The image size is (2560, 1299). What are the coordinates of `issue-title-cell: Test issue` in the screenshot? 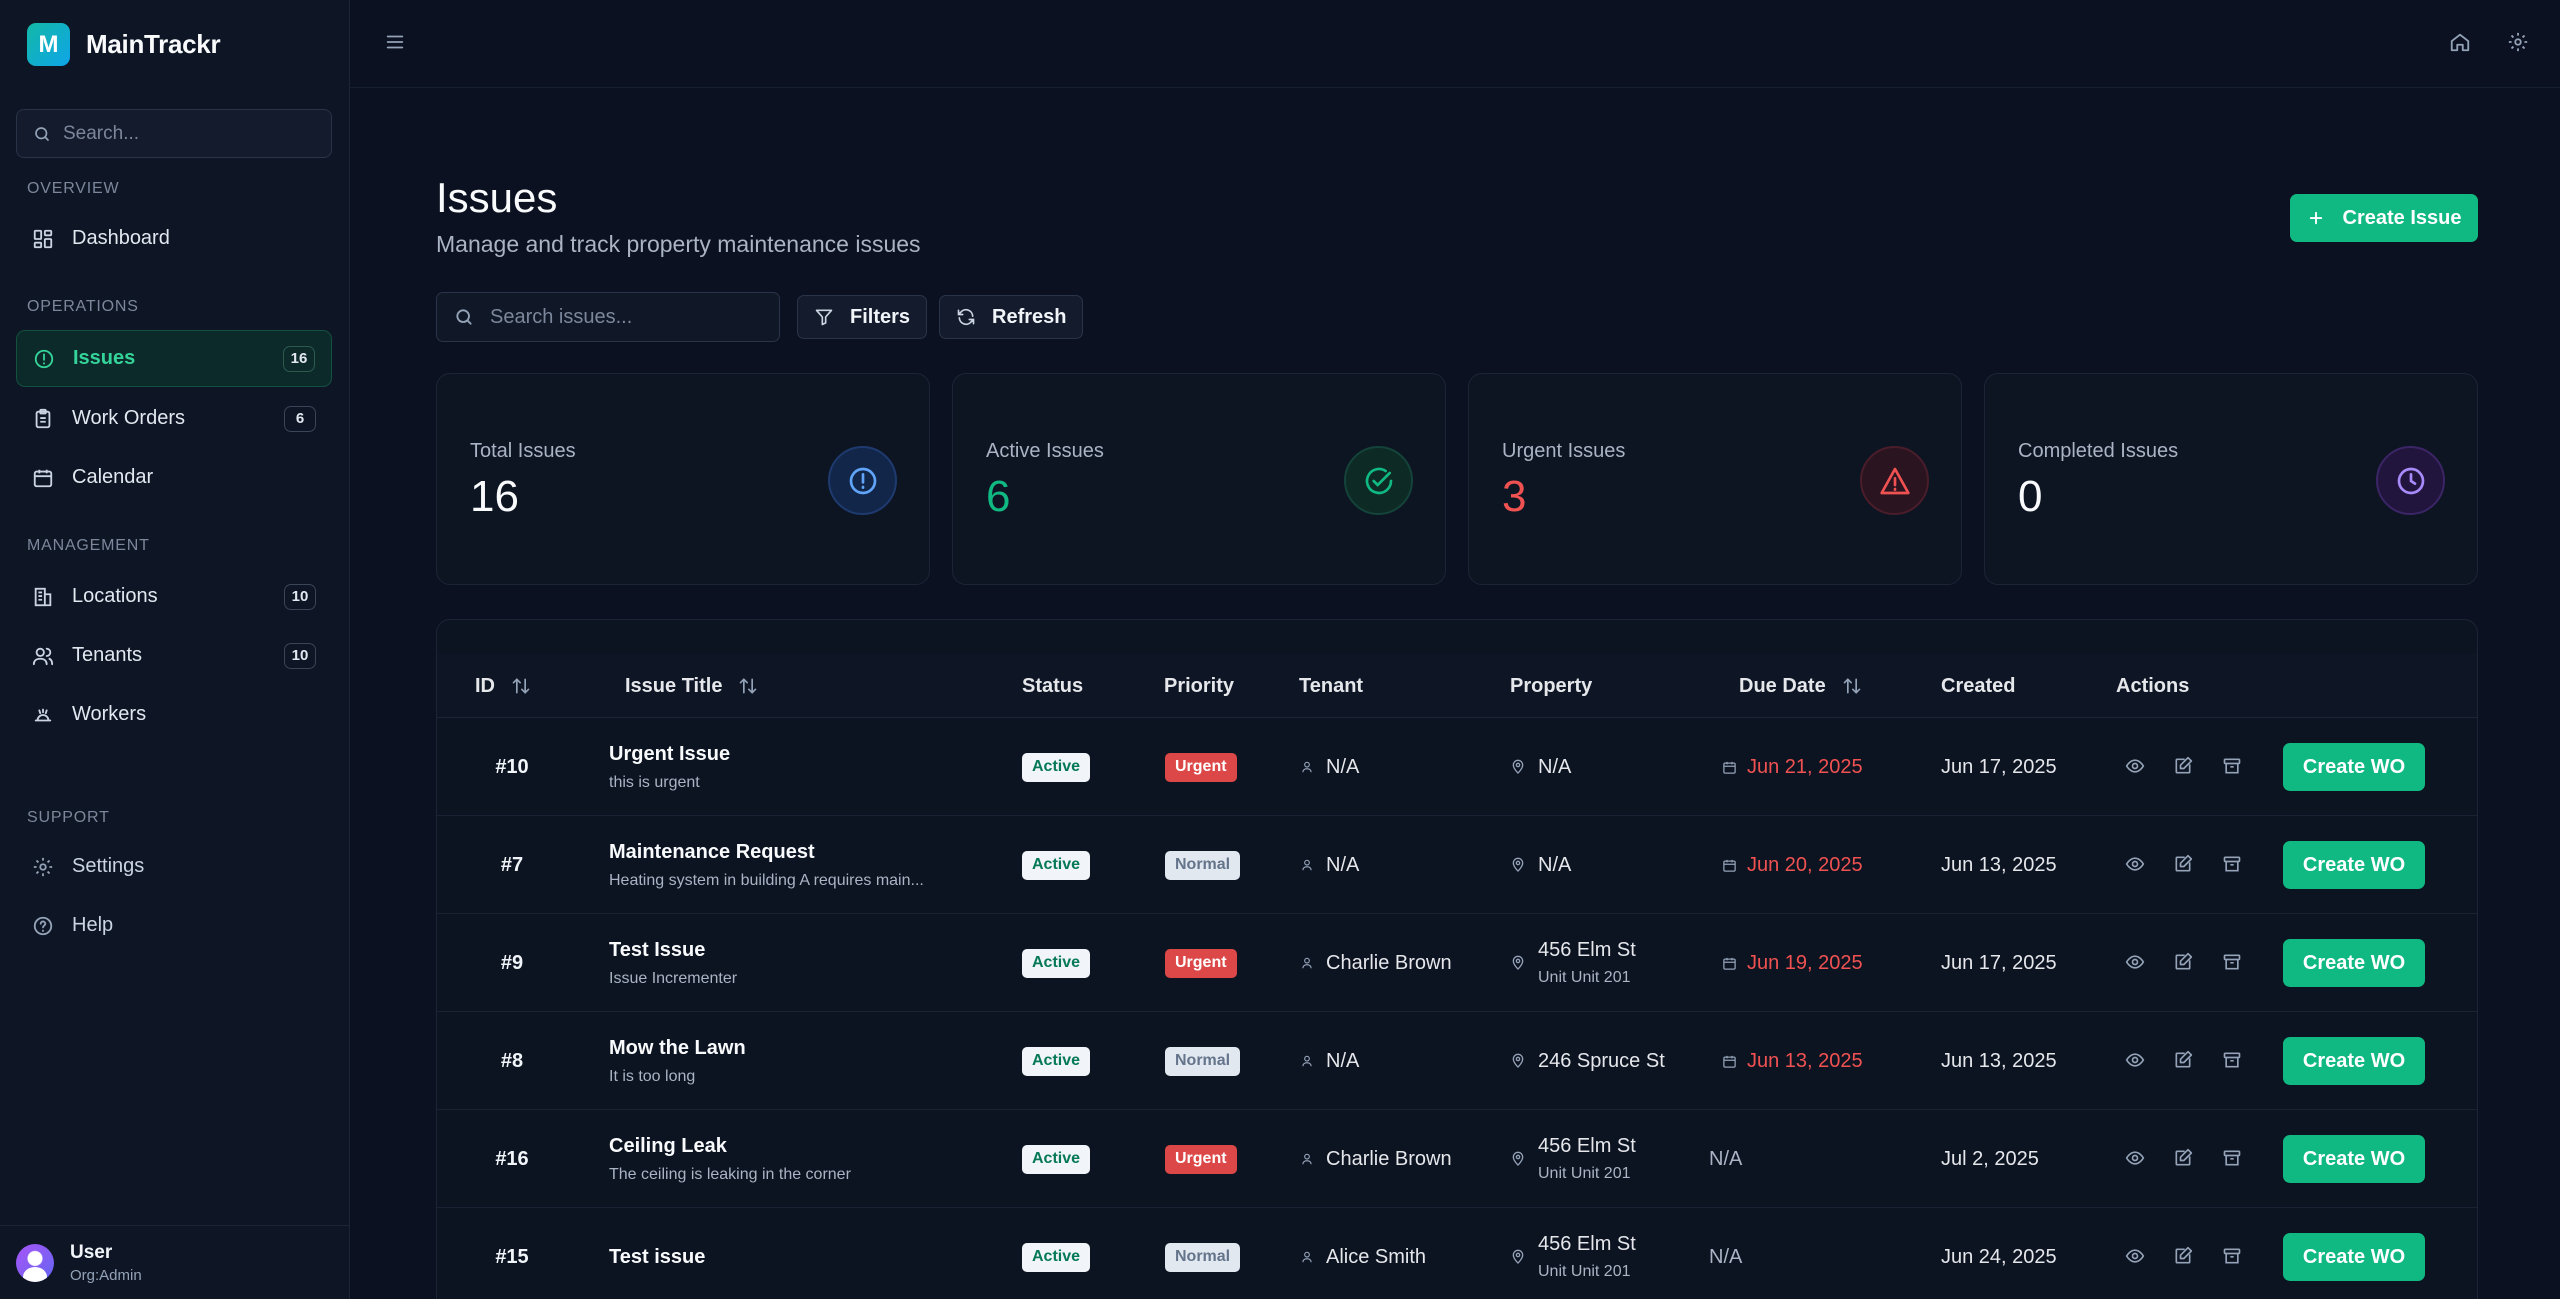 It's located at (657, 1253).